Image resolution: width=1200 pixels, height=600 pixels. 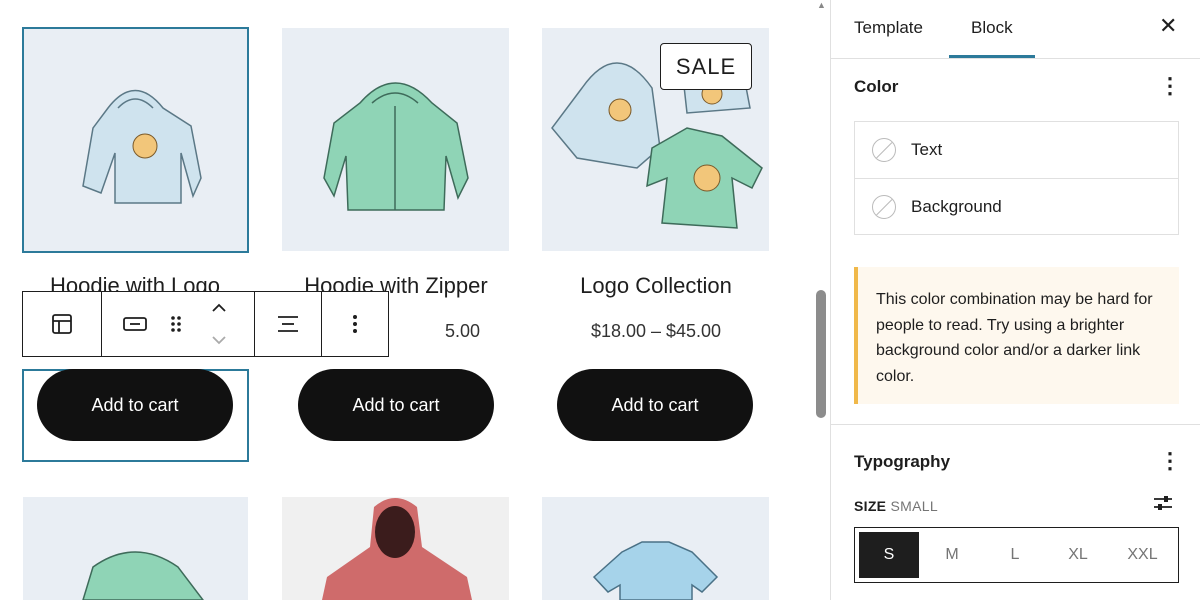 I want to click on sidebar-tabs: Template Block ✕, so click(x=1015, y=29).